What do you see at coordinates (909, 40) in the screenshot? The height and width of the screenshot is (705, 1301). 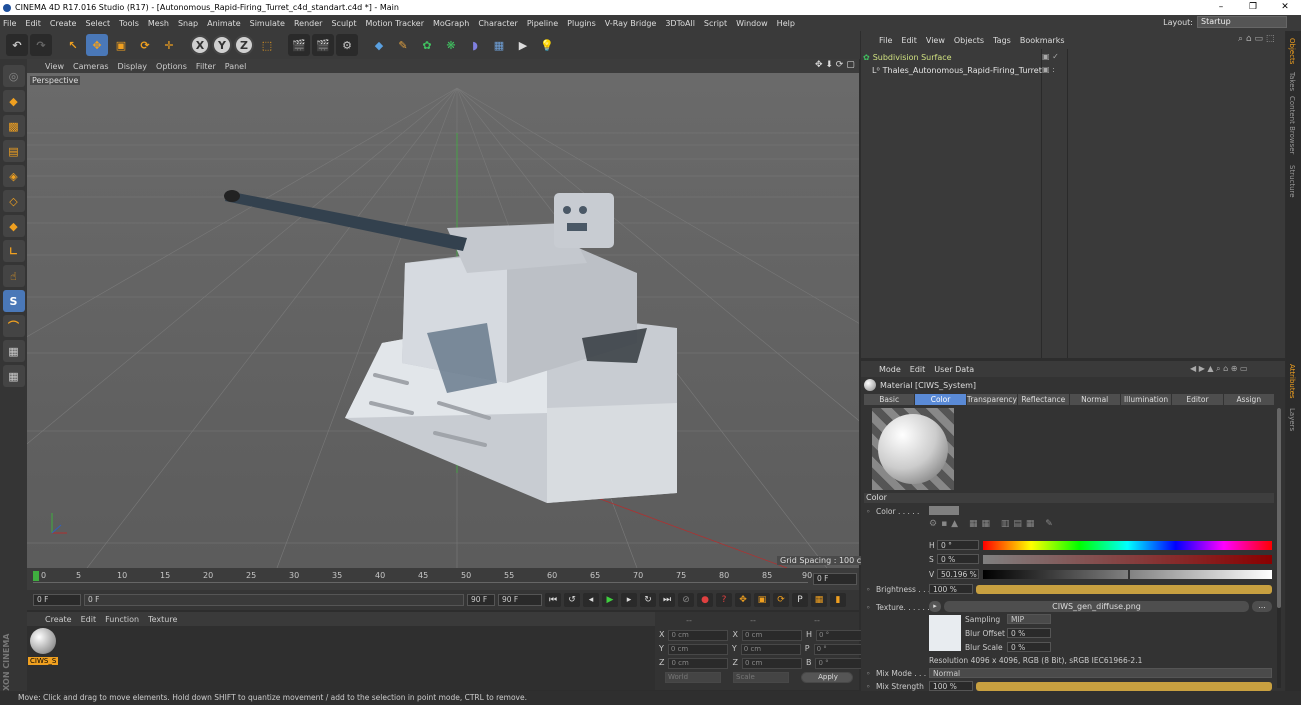 I see `object-menu-edit: Edit` at bounding box center [909, 40].